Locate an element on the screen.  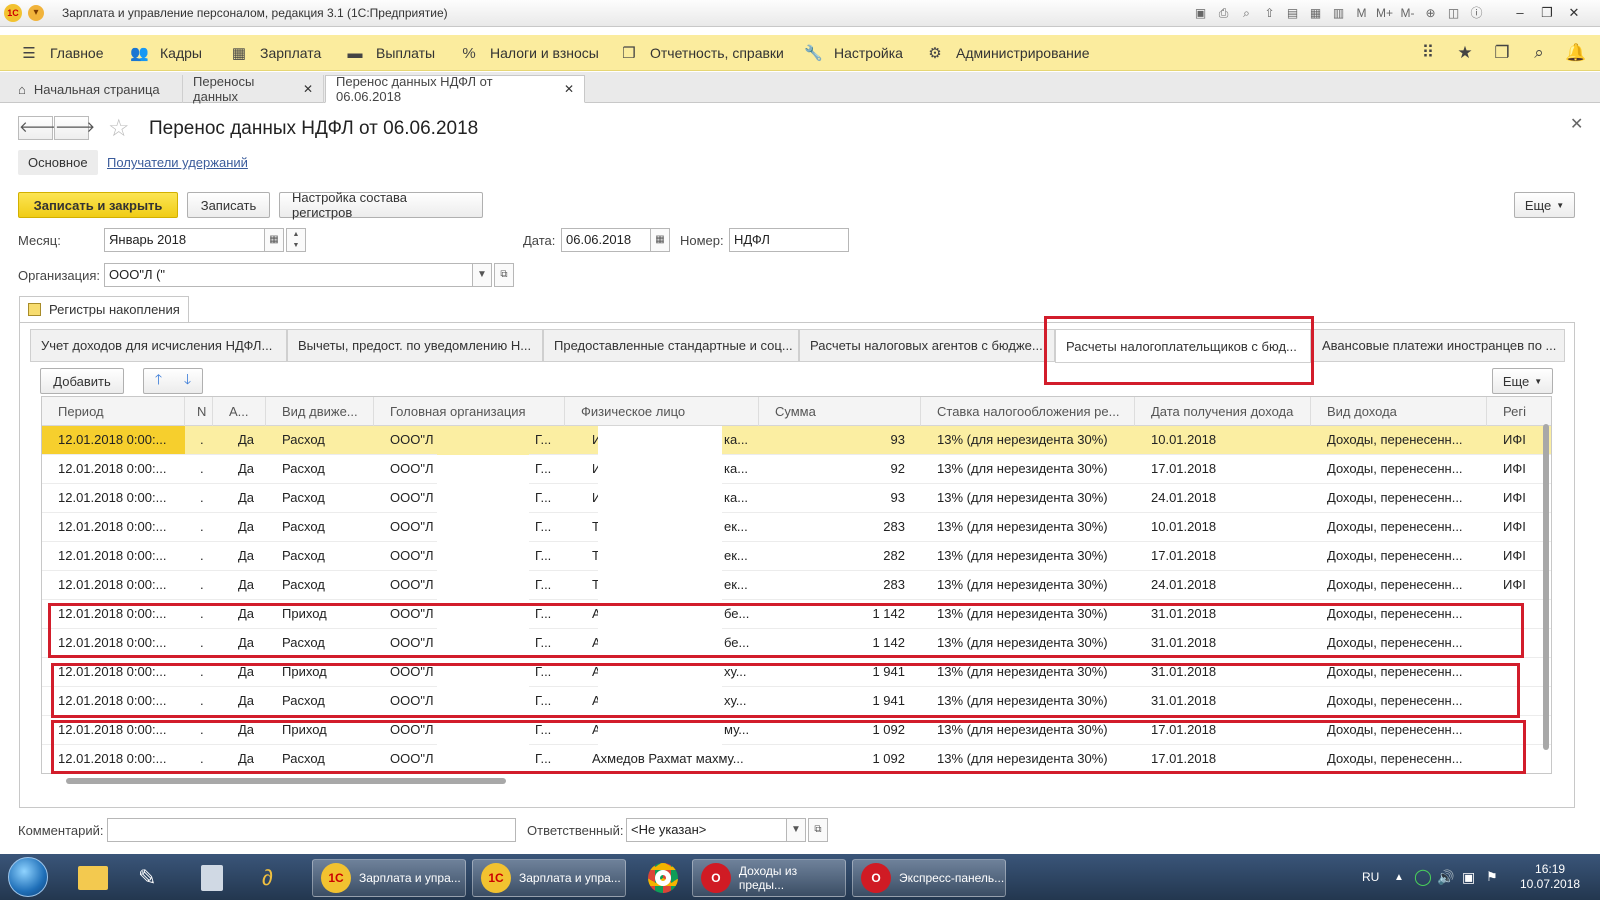
move-up-icon: 🡑 is located at coordinates (158, 381).